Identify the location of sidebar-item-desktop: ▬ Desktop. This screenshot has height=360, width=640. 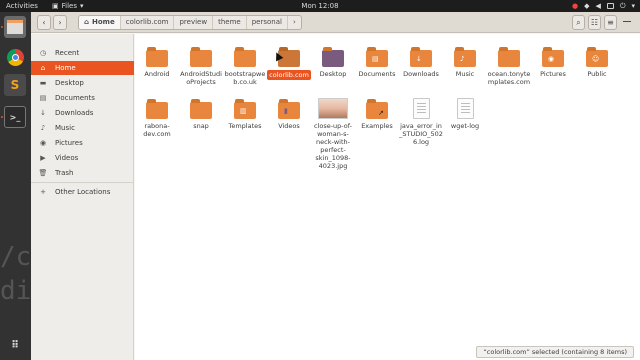
(82, 83).